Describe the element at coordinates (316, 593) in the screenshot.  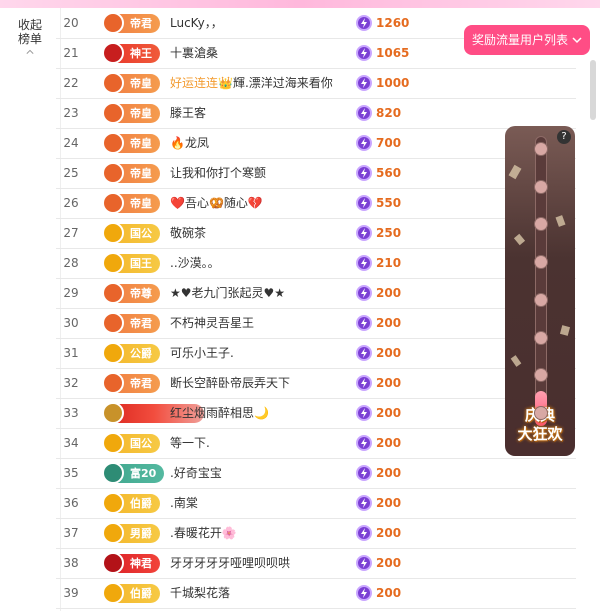
I see `ranking-row: 39 伯爵 千城梨花落 200` at that location.